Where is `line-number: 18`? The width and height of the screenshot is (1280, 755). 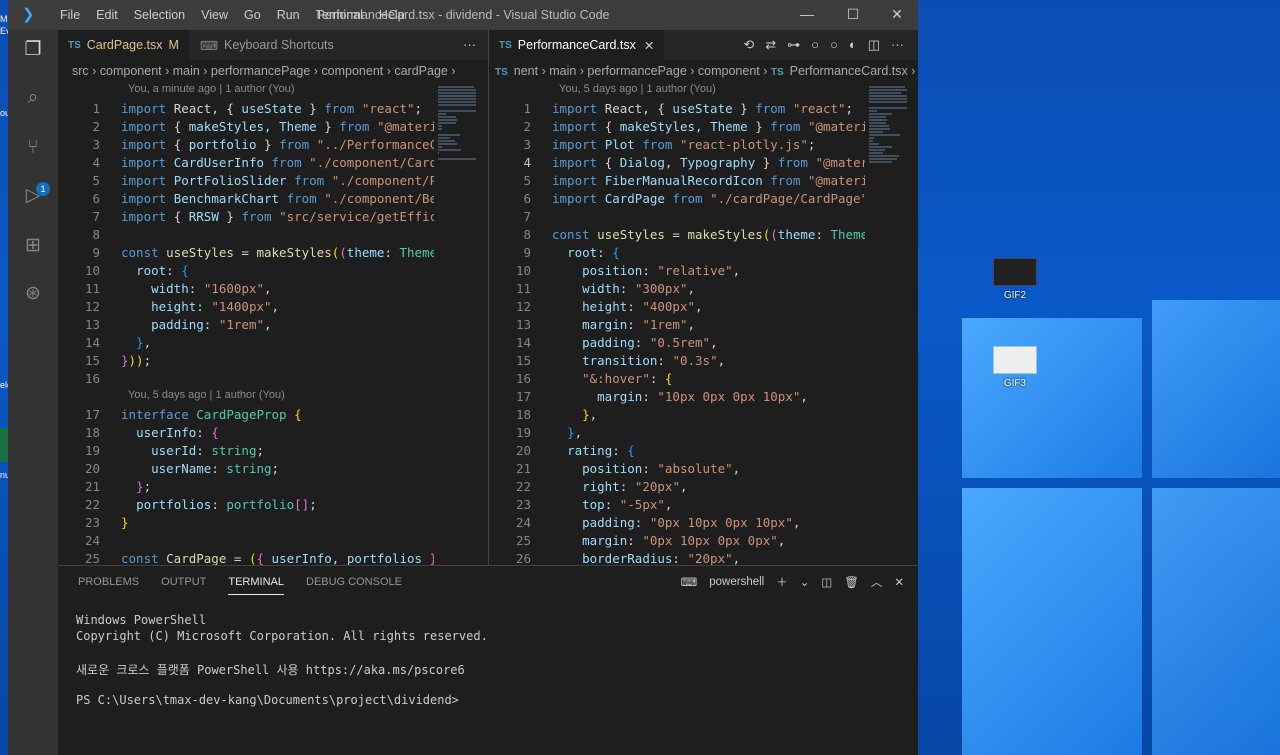 line-number: 18 is located at coordinates (523, 414).